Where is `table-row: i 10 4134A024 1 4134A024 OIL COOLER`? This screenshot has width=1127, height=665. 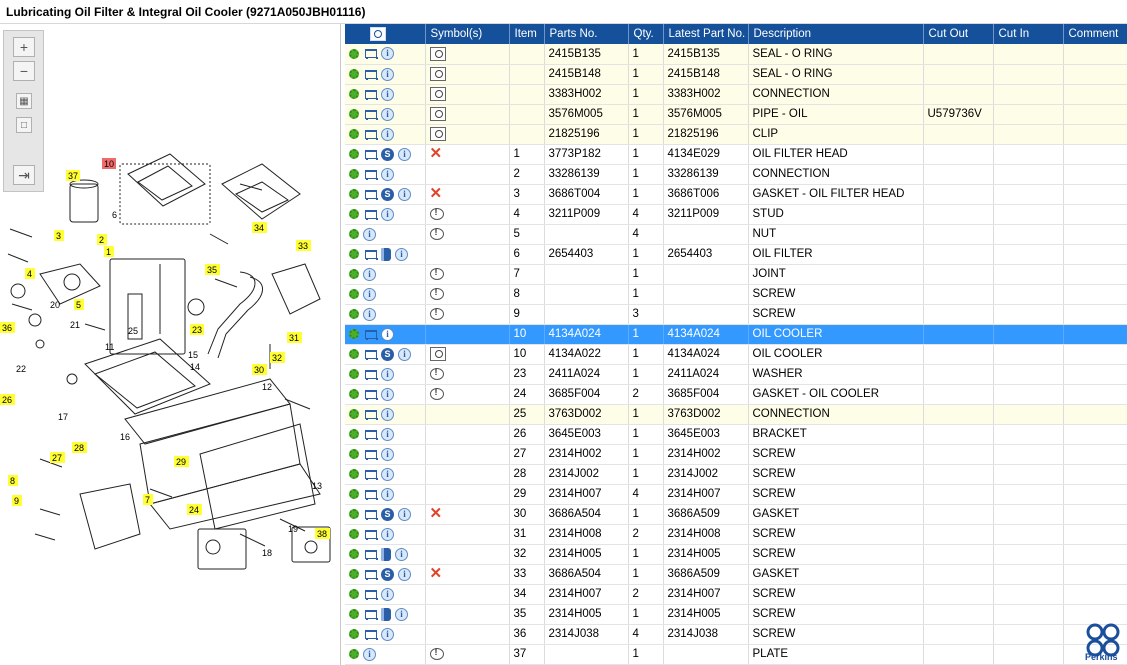
table-row: i 10 4134A024 1 4134A024 OIL COOLER is located at coordinates (736, 334).